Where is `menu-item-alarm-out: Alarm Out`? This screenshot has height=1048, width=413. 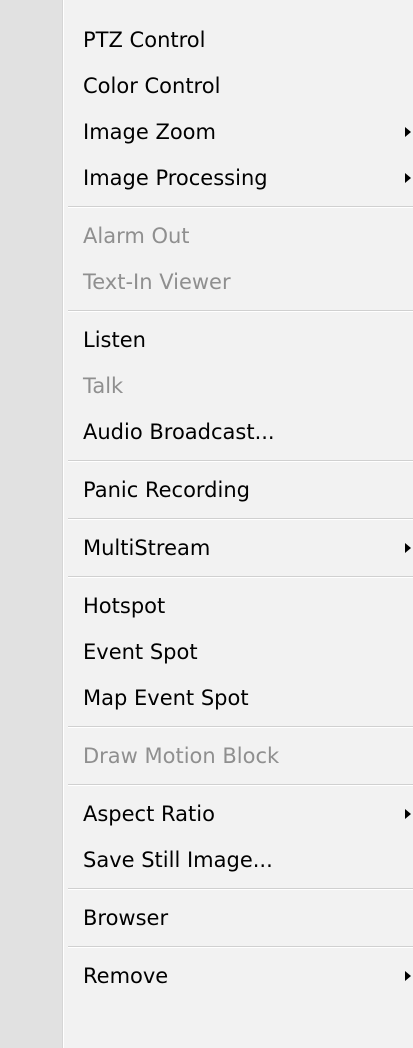 menu-item-alarm-out: Alarm Out is located at coordinates (136, 236).